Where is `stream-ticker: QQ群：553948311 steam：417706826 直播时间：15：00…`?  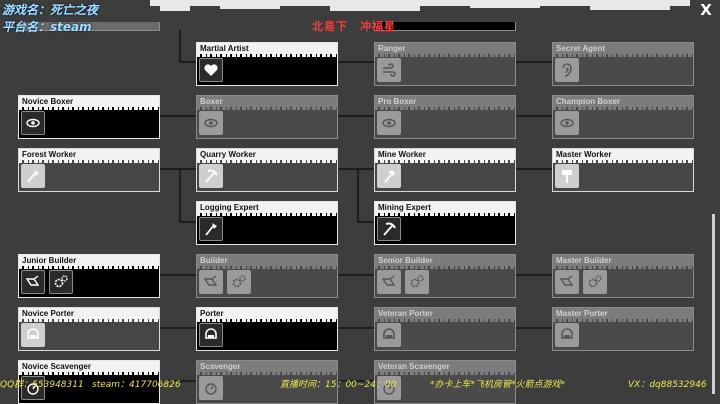 stream-ticker: QQ群：553948311 steam：417706826 直播时间：15：00… is located at coordinates (360, 383).